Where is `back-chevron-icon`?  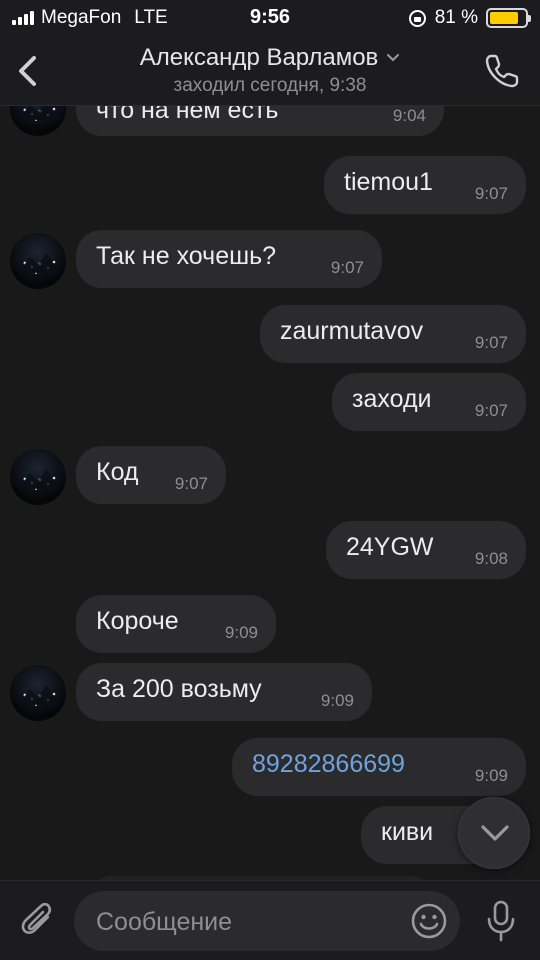 back-chevron-icon is located at coordinates (29, 71).